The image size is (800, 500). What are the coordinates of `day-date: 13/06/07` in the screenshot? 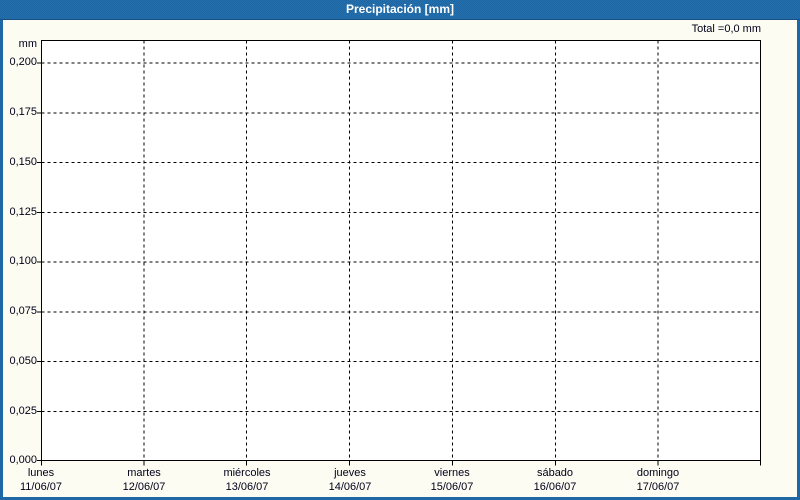 It's located at (247, 487).